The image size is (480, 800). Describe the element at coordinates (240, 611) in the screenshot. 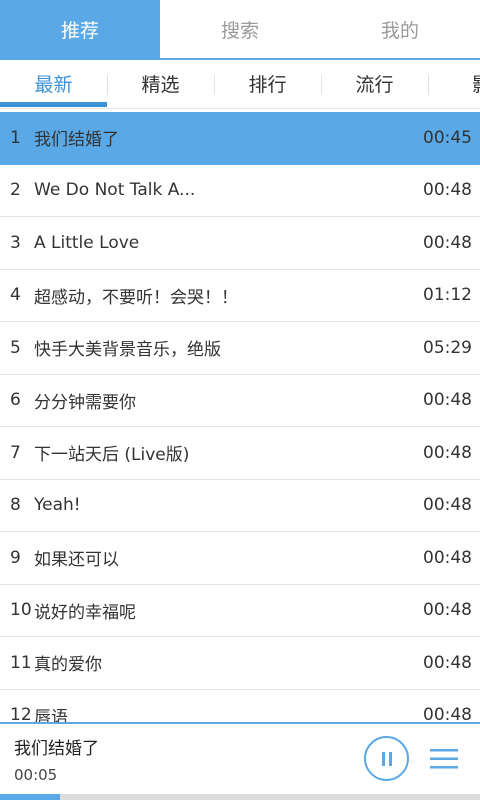

I see `song-row: 10 说好的幸福呢 00:48` at that location.